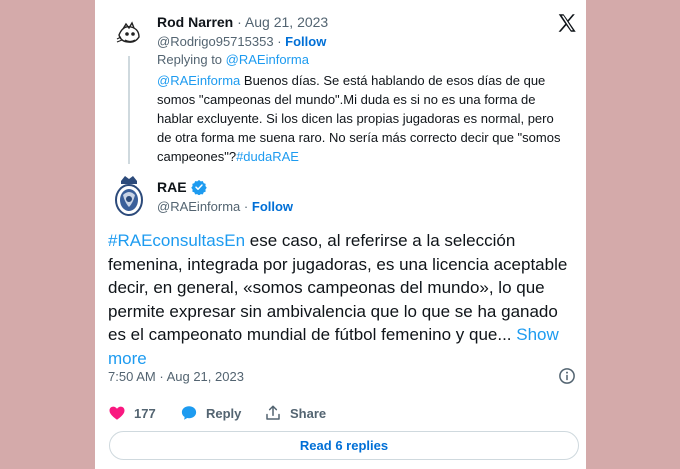 The width and height of the screenshot is (680, 469). I want to click on read-replies-button: Read 6 replies, so click(344, 445).